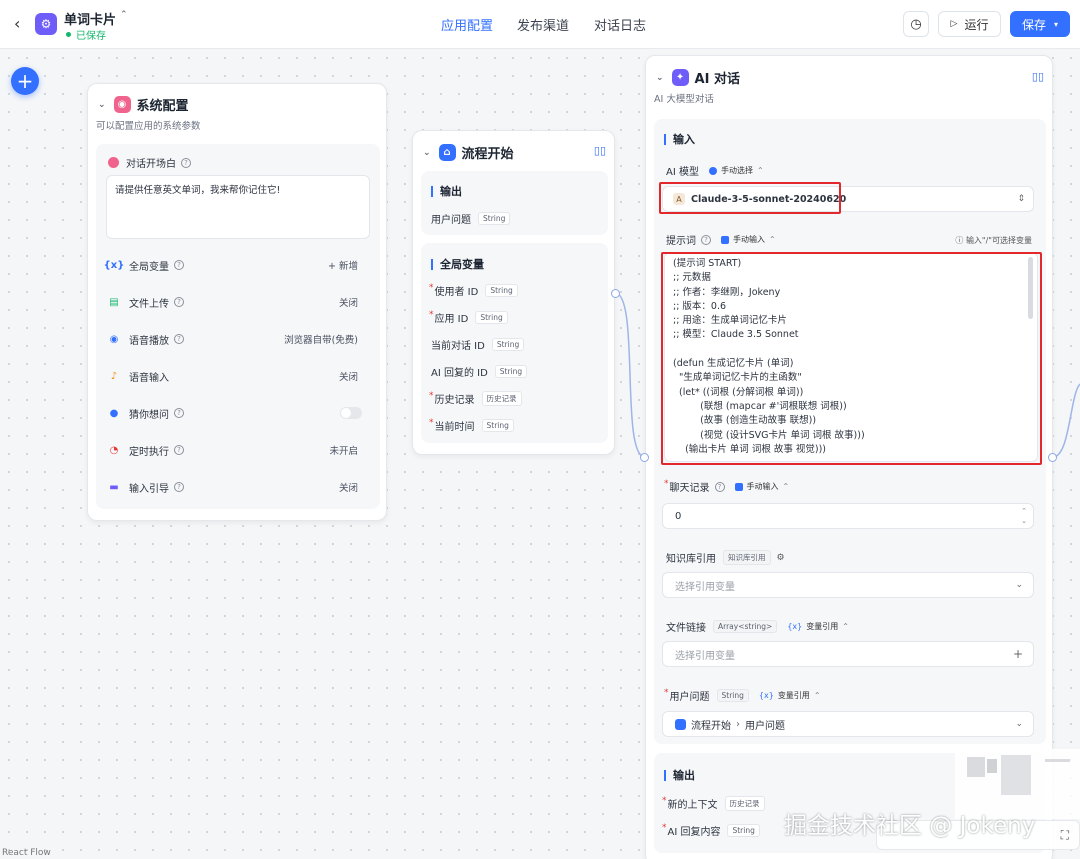 This screenshot has height=859, width=1080. I want to click on history-label: 聊天记录, so click(689, 488).